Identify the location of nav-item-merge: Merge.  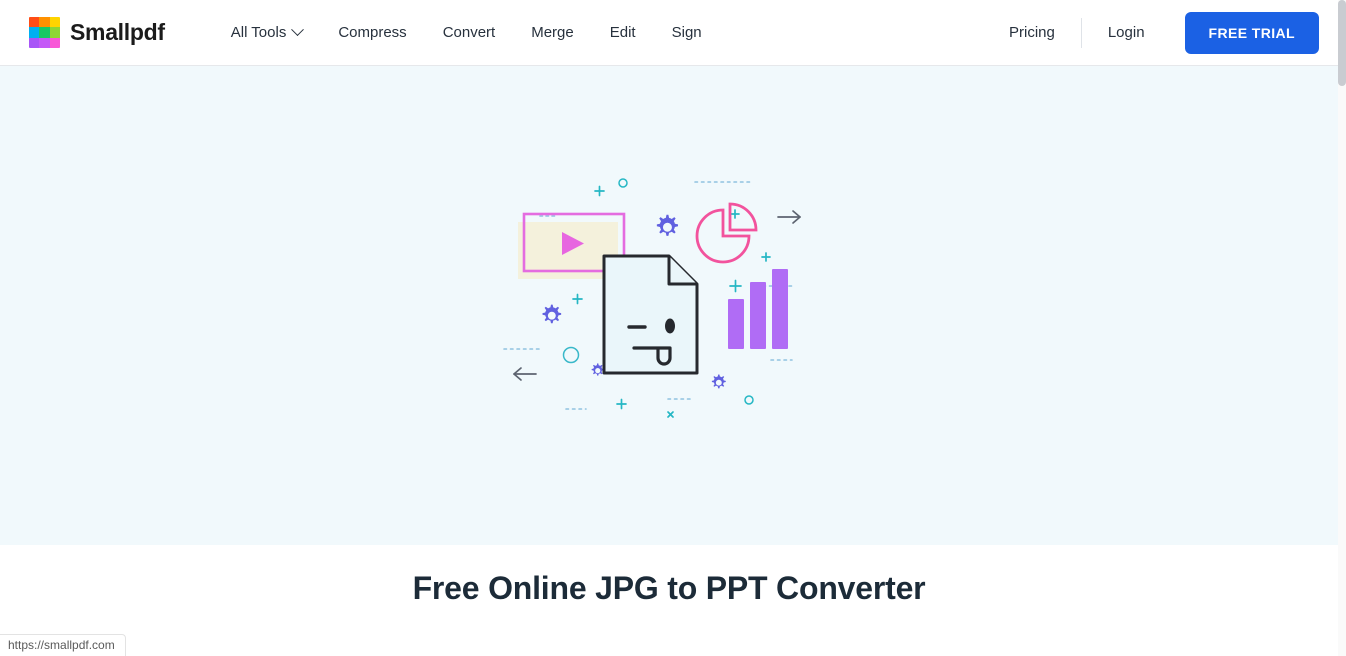
(552, 32).